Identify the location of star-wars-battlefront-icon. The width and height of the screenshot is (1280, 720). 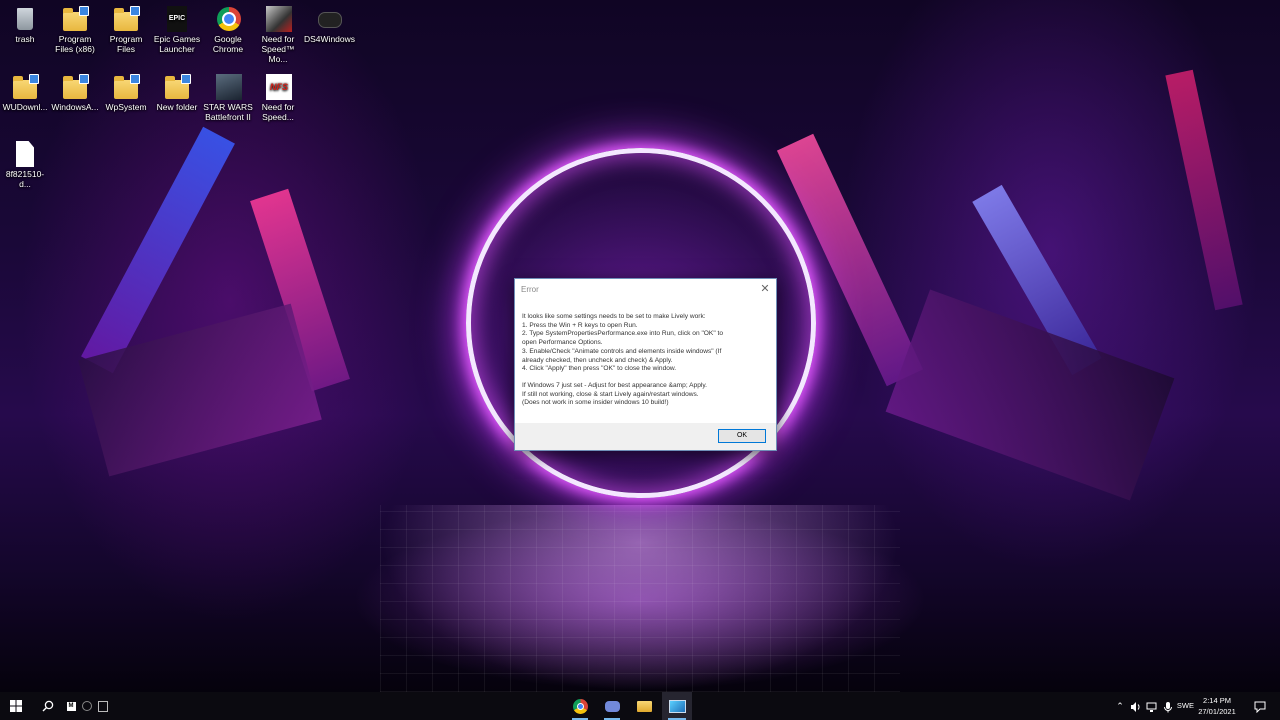
(228, 87).